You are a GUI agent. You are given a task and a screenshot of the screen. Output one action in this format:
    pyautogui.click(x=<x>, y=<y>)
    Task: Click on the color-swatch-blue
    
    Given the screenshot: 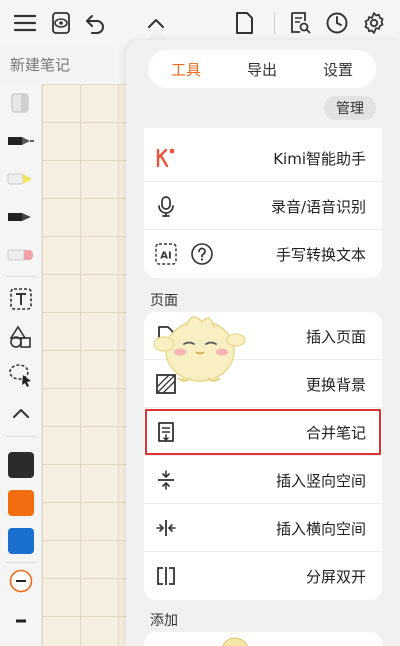 What is the action you would take?
    pyautogui.click(x=21, y=541)
    